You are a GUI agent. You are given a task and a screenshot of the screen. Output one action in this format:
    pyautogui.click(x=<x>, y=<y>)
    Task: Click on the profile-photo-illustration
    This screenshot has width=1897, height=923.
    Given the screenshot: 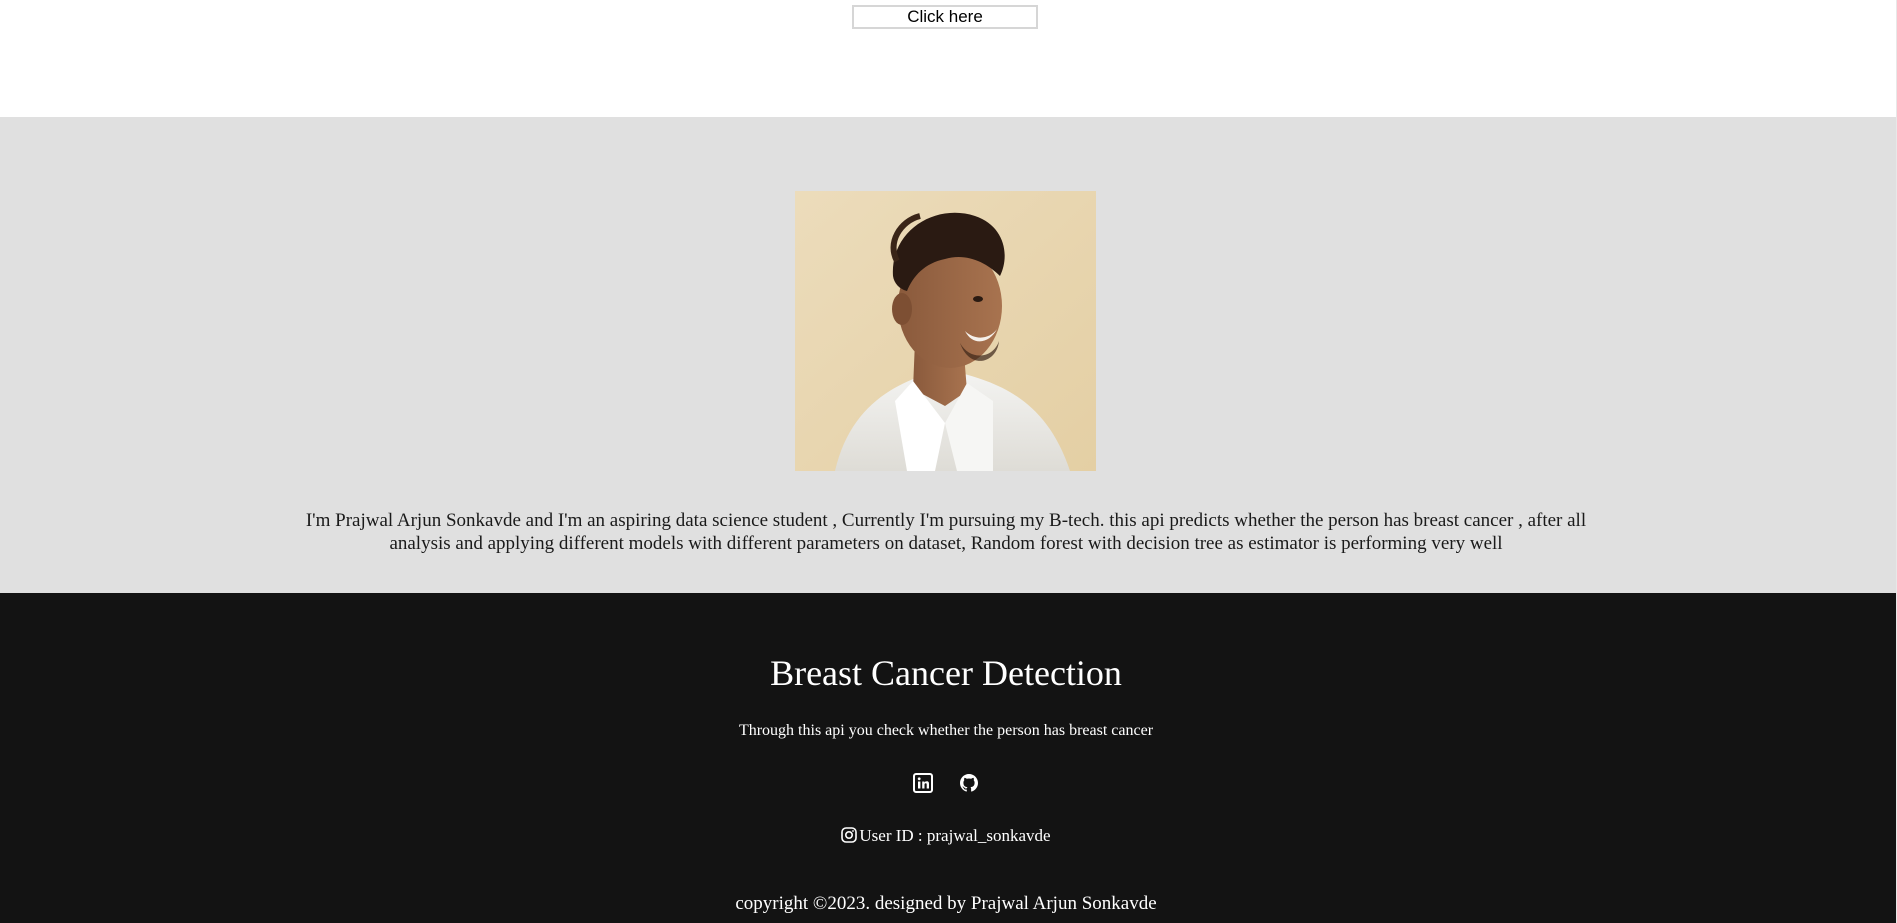 What is the action you would take?
    pyautogui.click(x=945, y=331)
    